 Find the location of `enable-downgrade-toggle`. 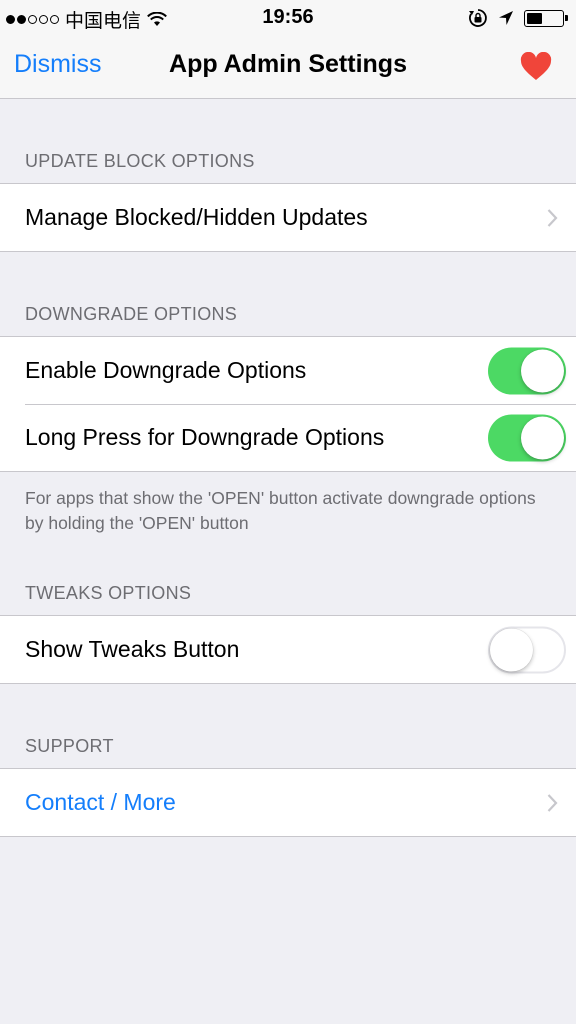

enable-downgrade-toggle is located at coordinates (527, 370).